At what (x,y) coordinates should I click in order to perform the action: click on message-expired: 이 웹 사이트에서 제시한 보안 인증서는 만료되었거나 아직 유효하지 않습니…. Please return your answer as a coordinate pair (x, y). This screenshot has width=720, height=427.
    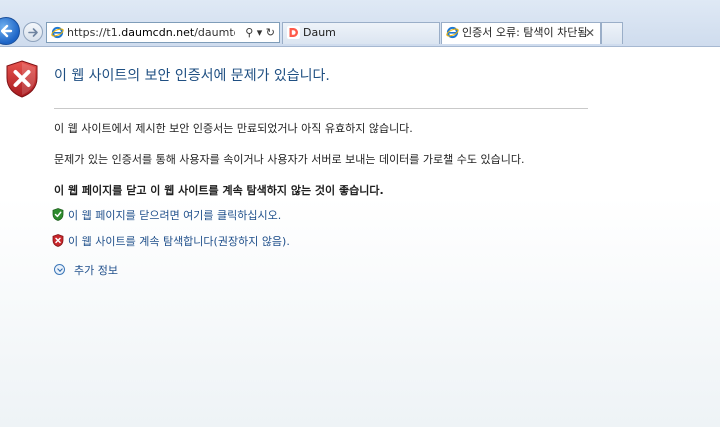
    Looking at the image, I should click on (233, 128).